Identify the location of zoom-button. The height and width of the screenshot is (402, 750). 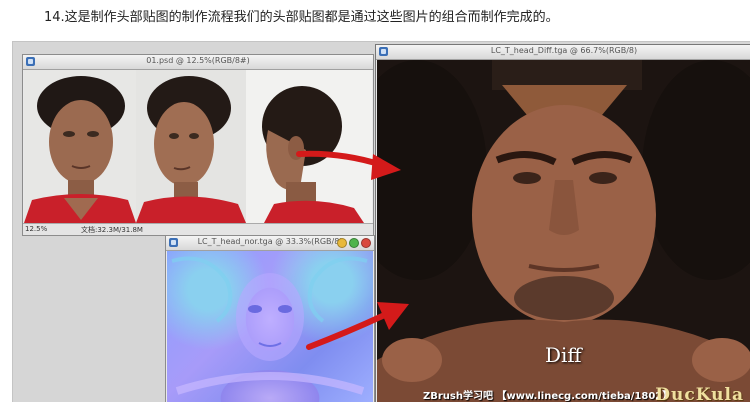
(354, 243).